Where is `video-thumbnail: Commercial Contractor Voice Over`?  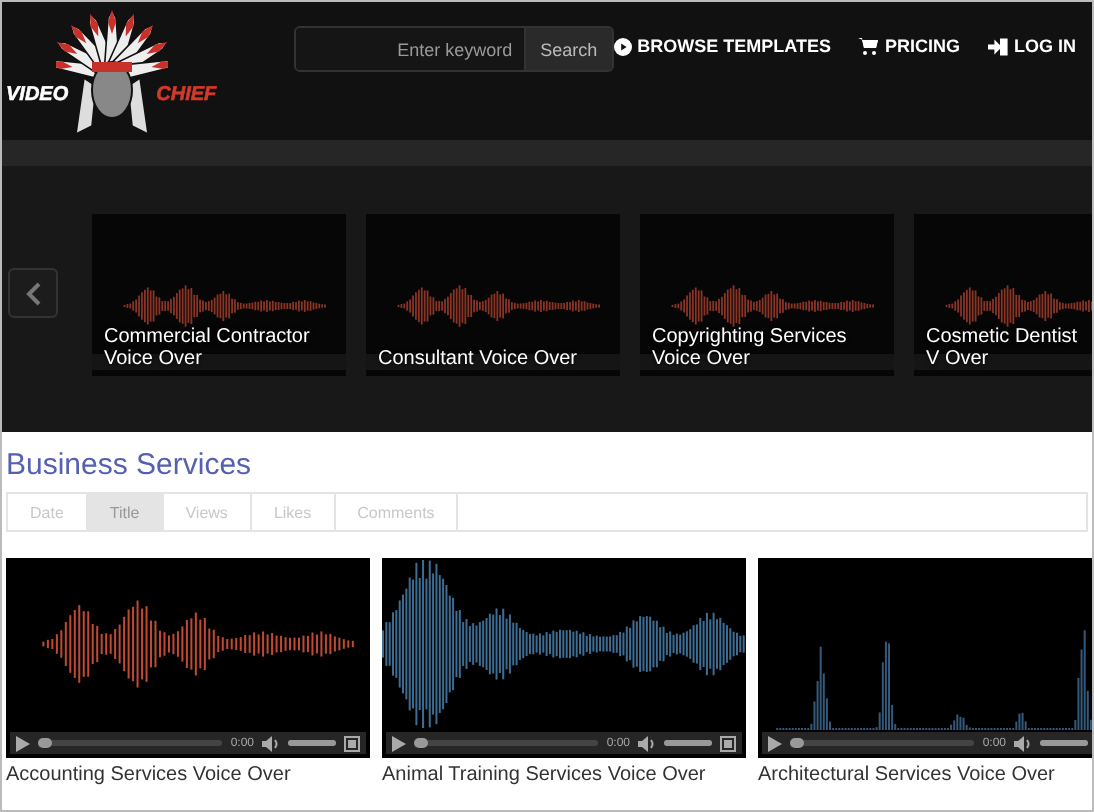 video-thumbnail: Commercial Contractor Voice Over is located at coordinates (219, 295).